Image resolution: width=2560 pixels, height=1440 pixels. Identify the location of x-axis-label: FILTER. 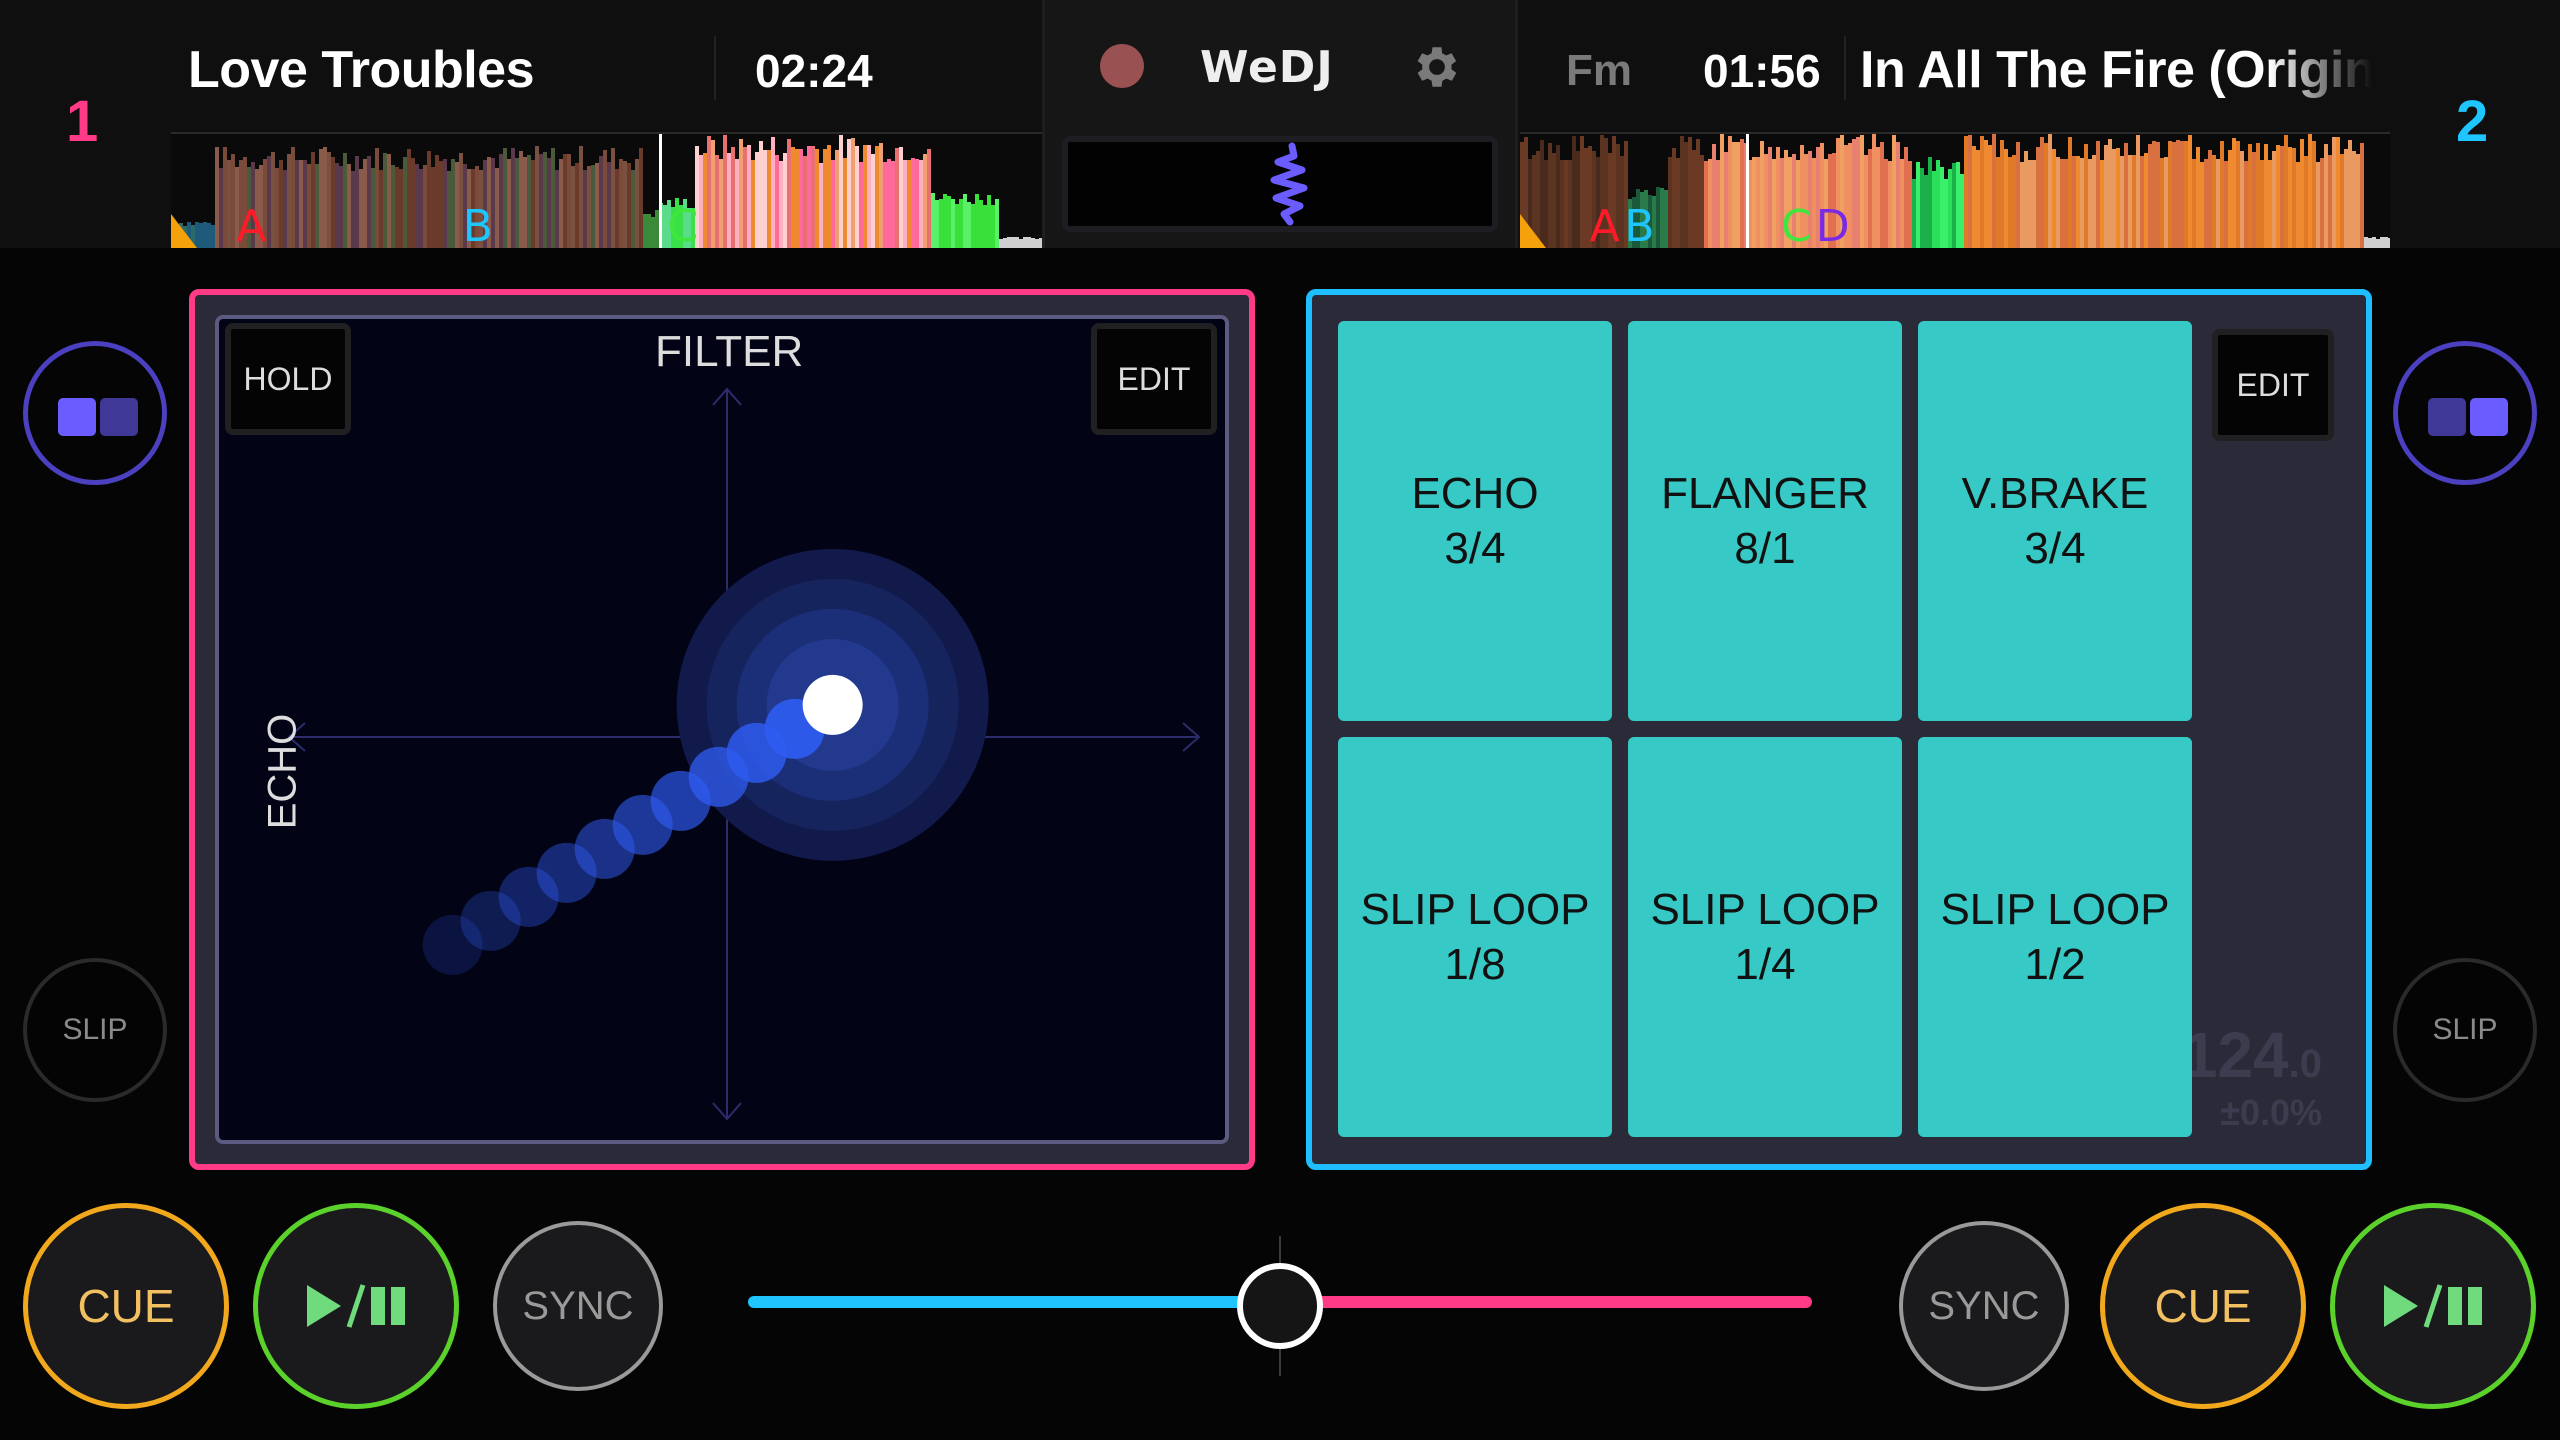
(729, 351).